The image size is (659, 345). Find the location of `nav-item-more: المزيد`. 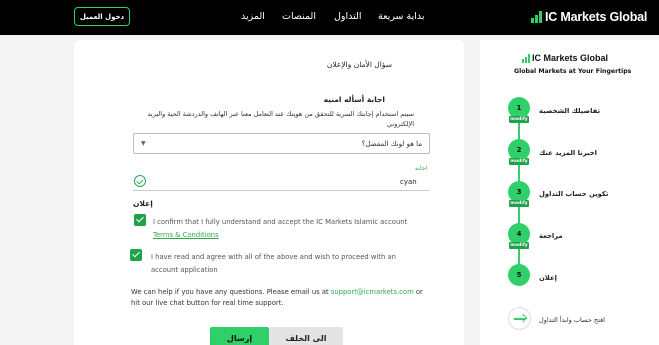

nav-item-more: المزيد is located at coordinates (253, 16).